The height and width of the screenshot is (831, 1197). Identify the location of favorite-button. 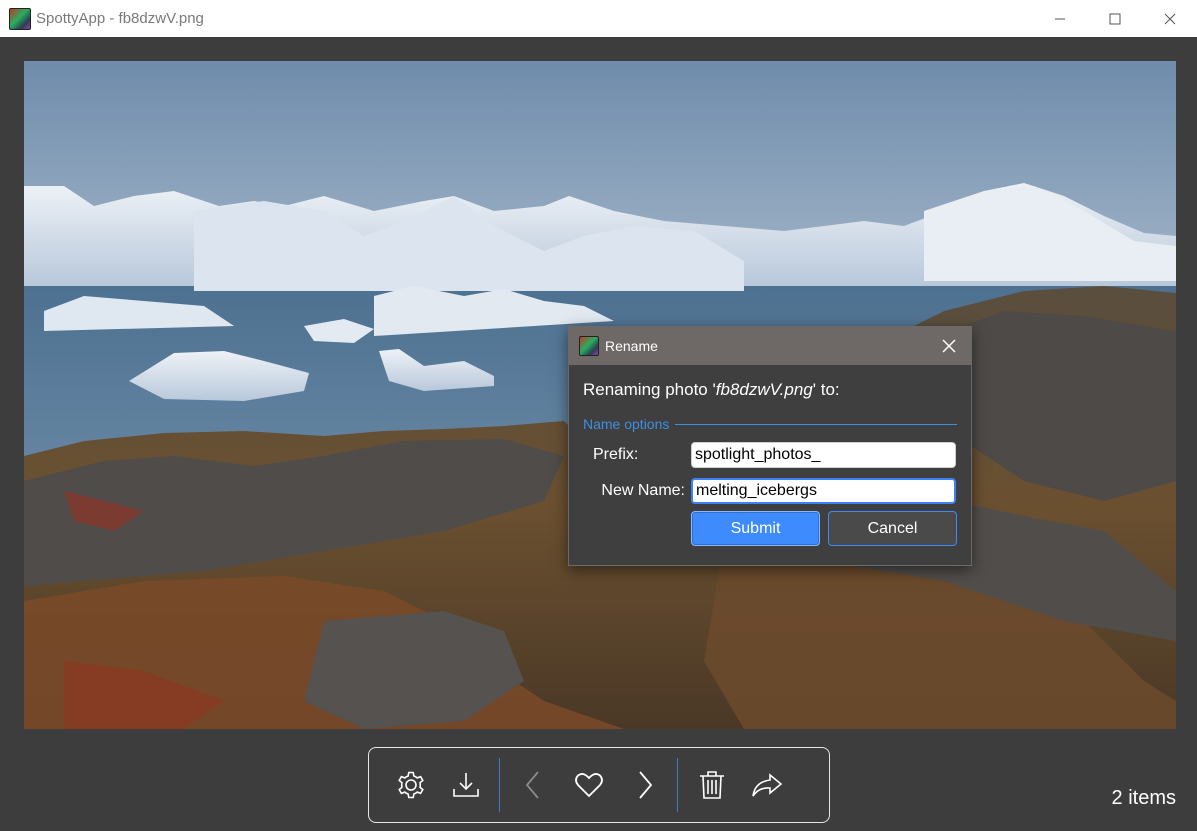
(588, 785).